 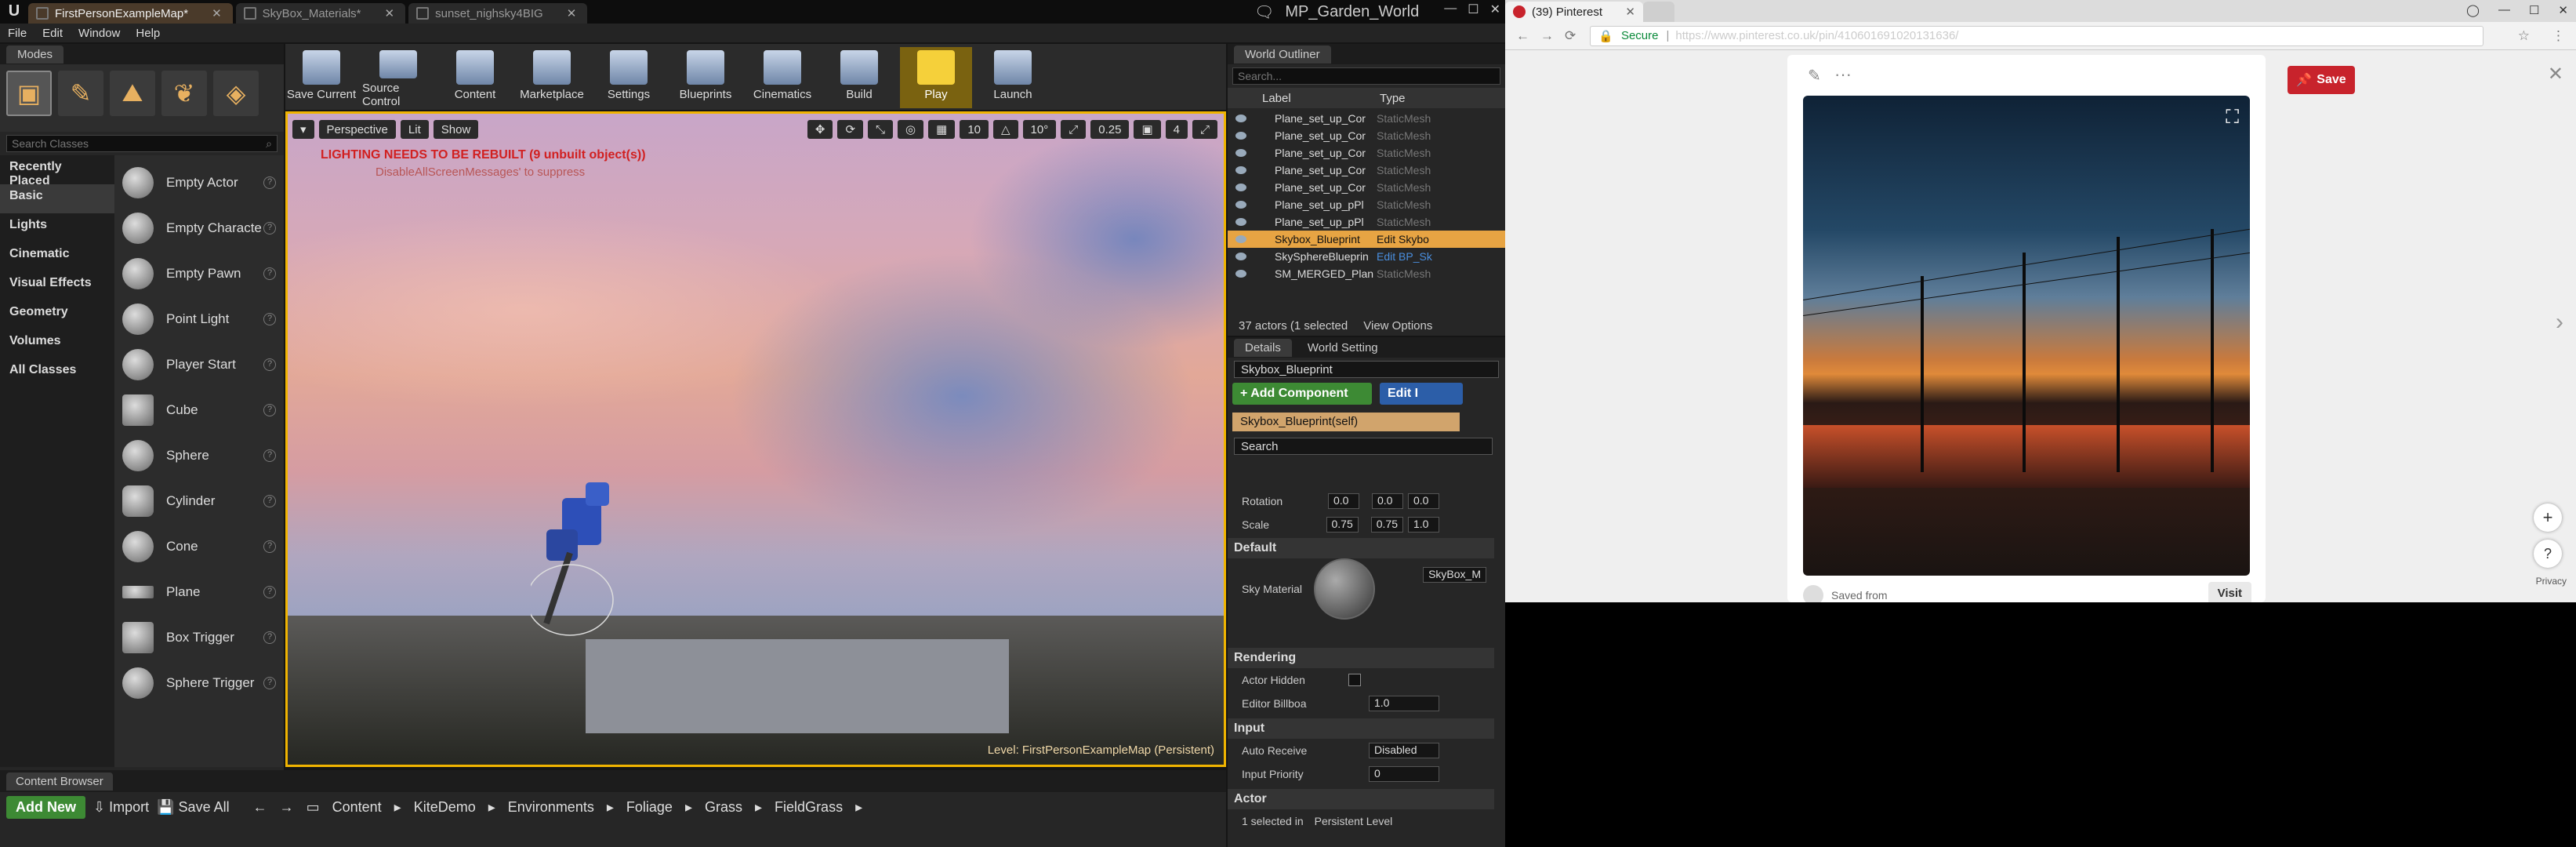 What do you see at coordinates (1403, 239) in the screenshot?
I see `actor-type: Edit Skybo` at bounding box center [1403, 239].